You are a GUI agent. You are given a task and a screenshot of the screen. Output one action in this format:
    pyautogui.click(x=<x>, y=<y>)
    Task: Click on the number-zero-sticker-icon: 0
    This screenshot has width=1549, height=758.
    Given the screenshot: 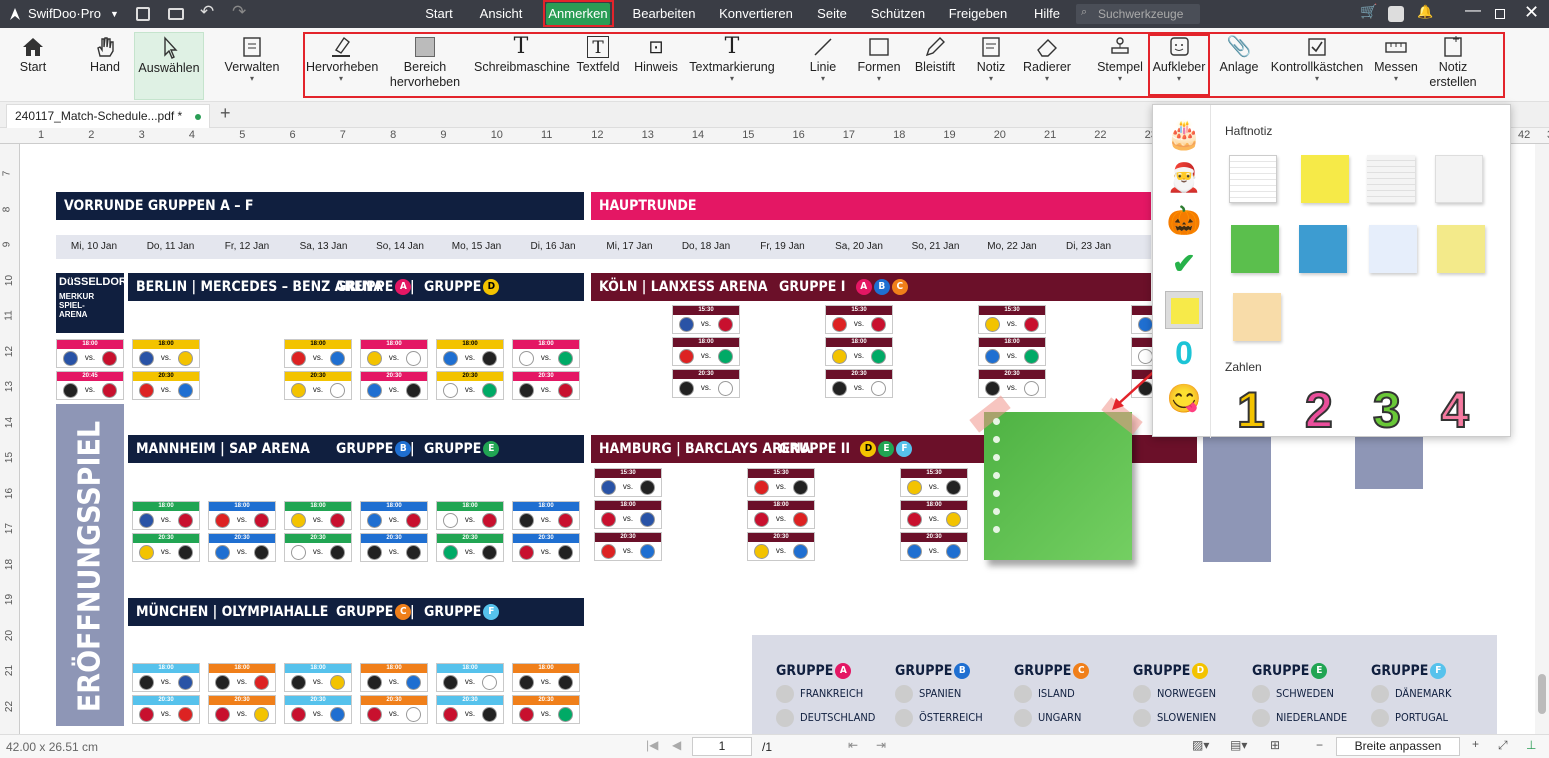 What is the action you would take?
    pyautogui.click(x=1184, y=353)
    